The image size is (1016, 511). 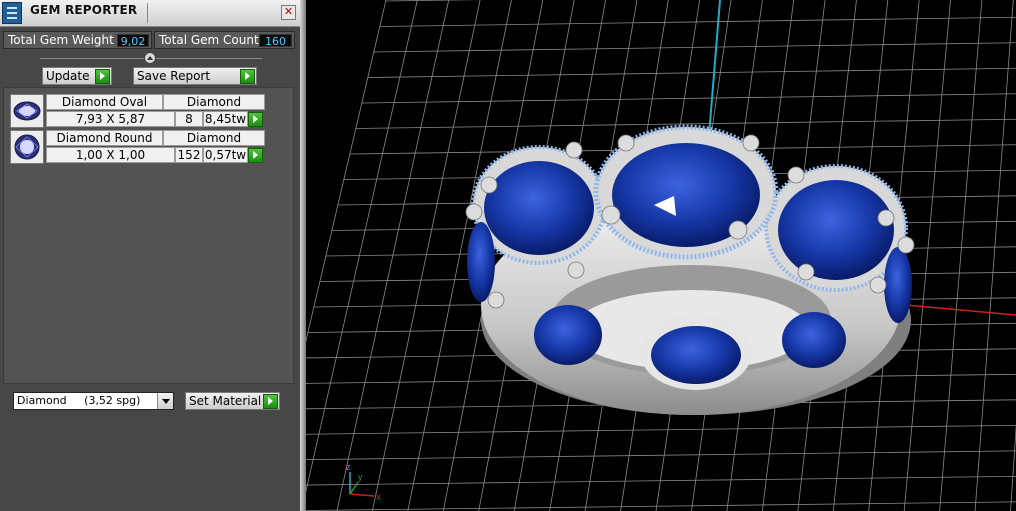 I want to click on update-button: Update, so click(x=77, y=76).